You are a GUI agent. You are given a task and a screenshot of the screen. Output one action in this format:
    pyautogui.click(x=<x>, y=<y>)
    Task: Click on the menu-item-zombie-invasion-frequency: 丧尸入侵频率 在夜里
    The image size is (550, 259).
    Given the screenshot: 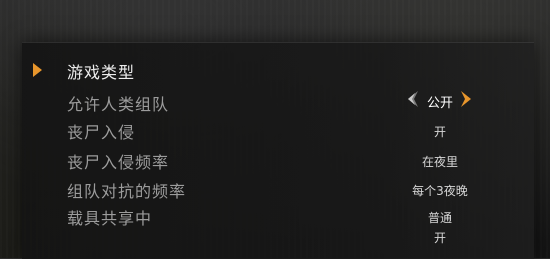 What is the action you would take?
    pyautogui.click(x=278, y=160)
    